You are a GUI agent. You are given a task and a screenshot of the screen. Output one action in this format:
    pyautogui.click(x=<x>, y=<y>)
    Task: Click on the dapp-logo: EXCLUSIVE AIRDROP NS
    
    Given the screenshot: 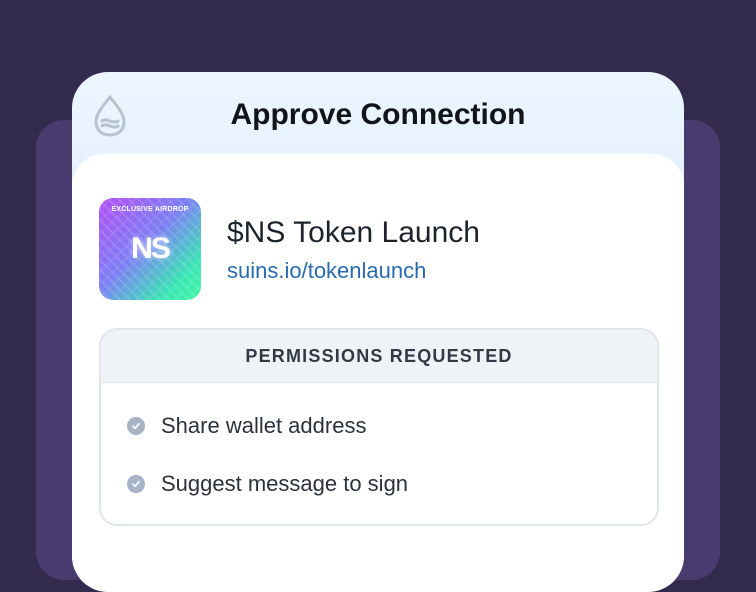 What is the action you would take?
    pyautogui.click(x=150, y=249)
    